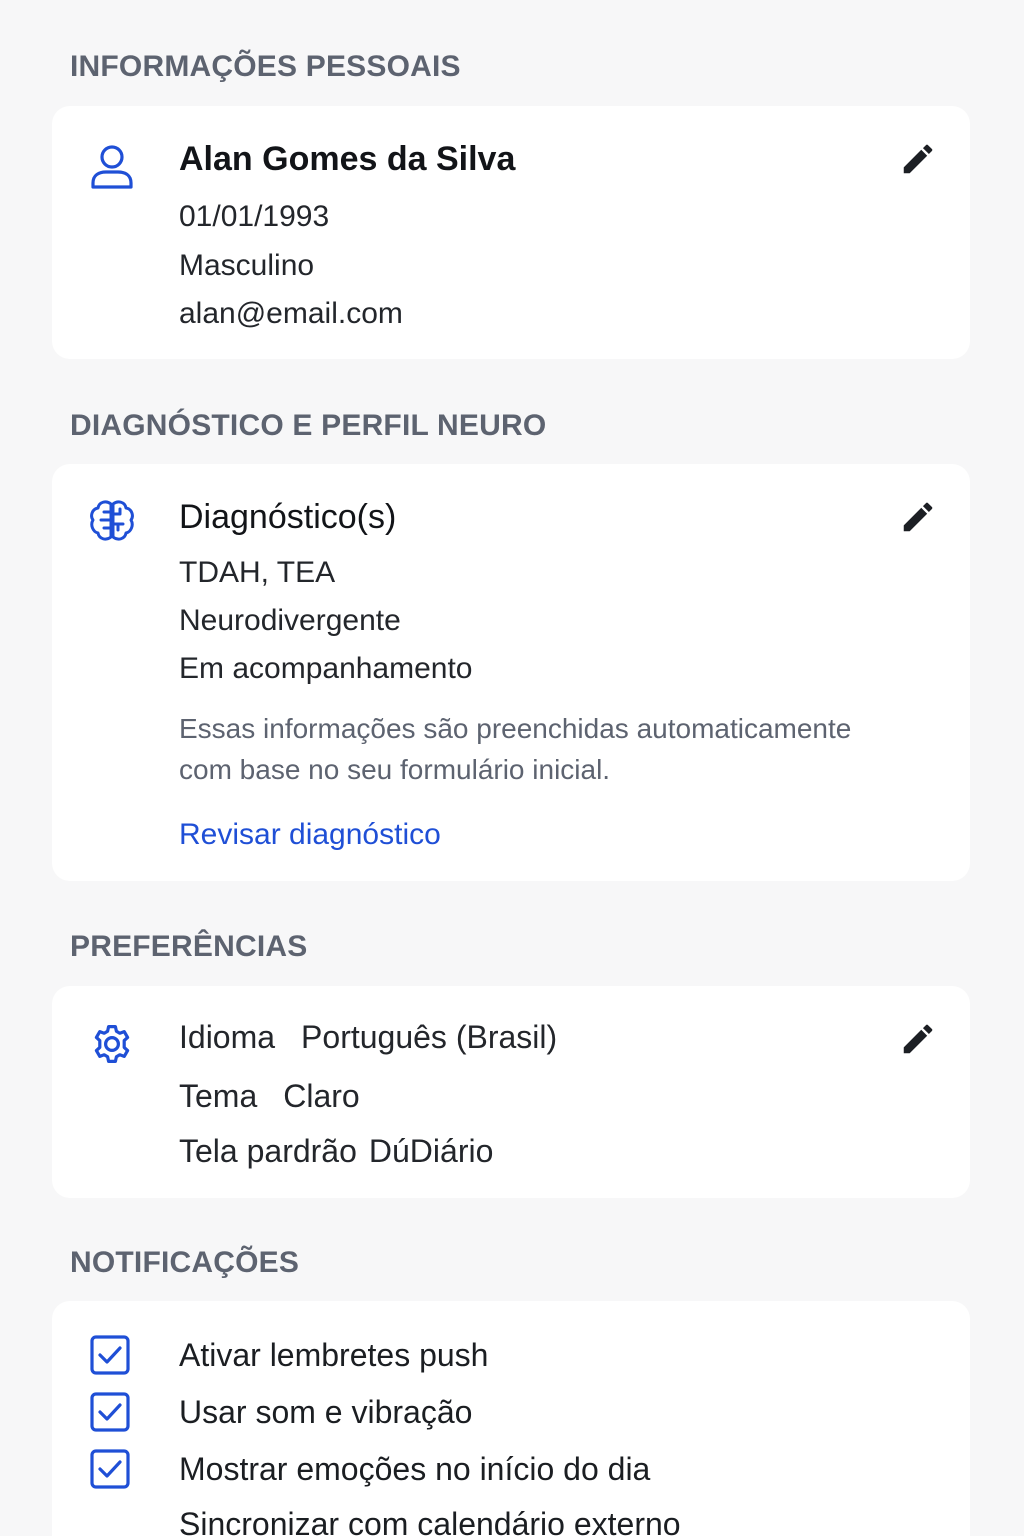  What do you see at coordinates (112, 520) in the screenshot?
I see `brain-icon` at bounding box center [112, 520].